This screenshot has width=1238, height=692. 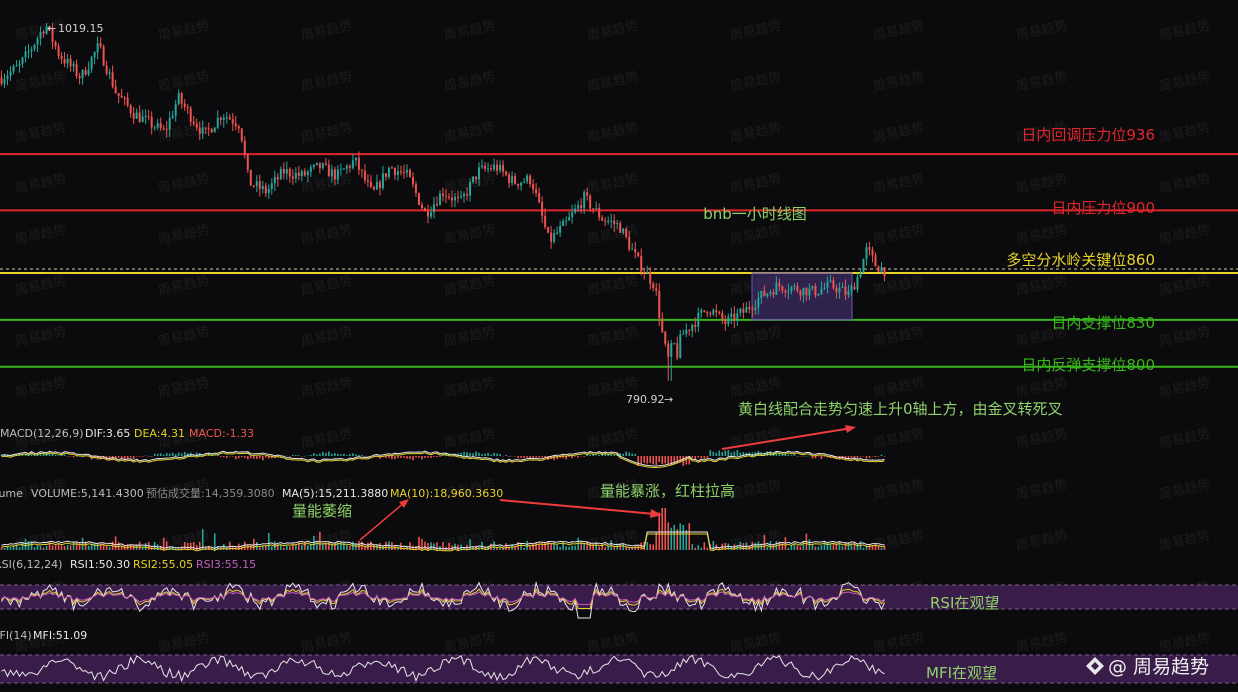 I want to click on low-price-label: 790.92, so click(x=645, y=399).